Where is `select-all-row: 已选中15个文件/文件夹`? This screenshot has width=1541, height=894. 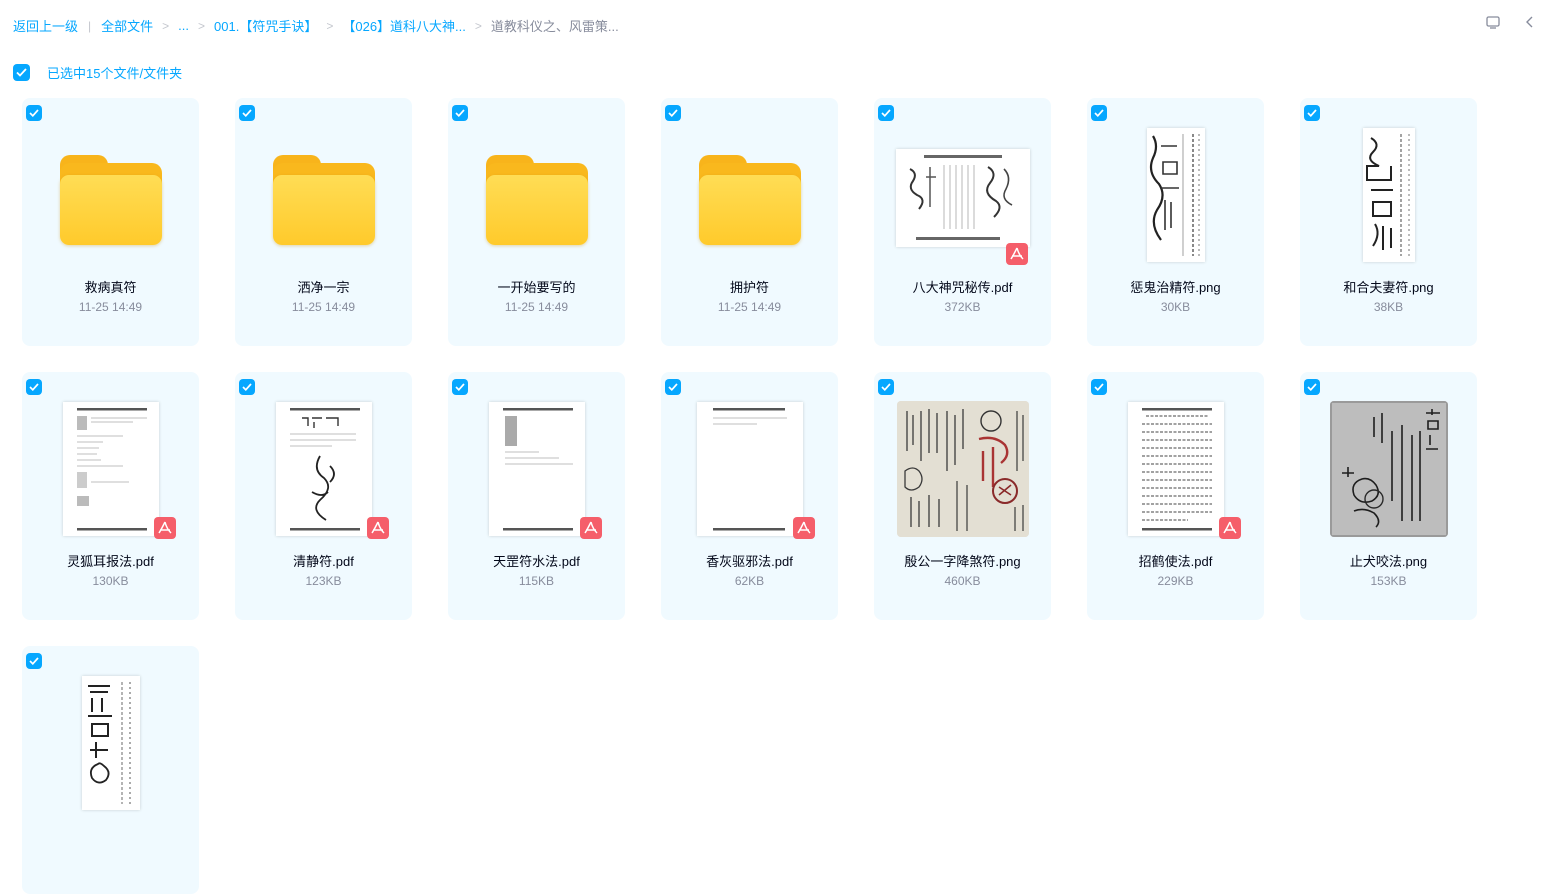
select-all-row: 已选中15个文件/文件夹 is located at coordinates (97, 72).